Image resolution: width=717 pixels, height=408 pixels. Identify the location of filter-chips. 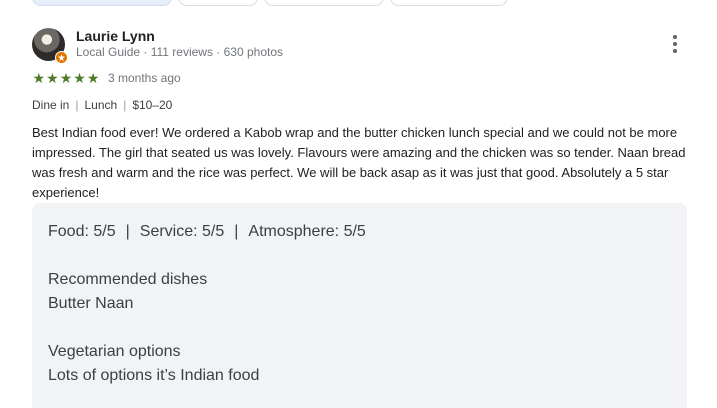
(270, 3).